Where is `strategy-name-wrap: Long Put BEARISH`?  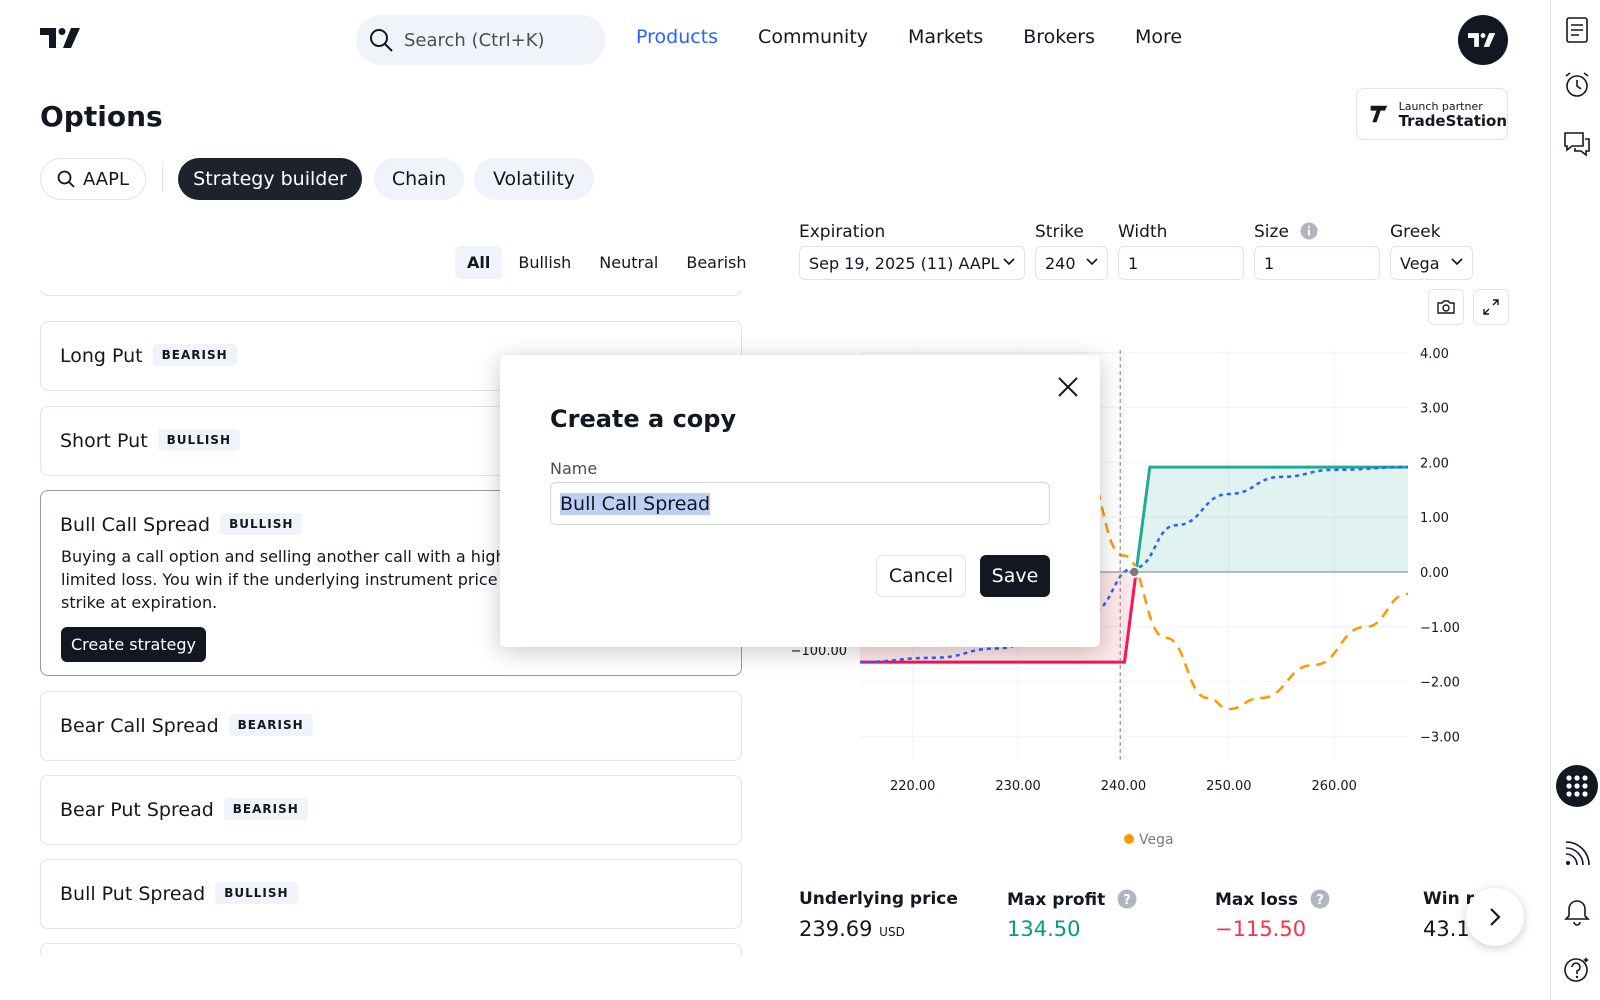
strategy-name-wrap: Long Put BEARISH is located at coordinates (148, 355).